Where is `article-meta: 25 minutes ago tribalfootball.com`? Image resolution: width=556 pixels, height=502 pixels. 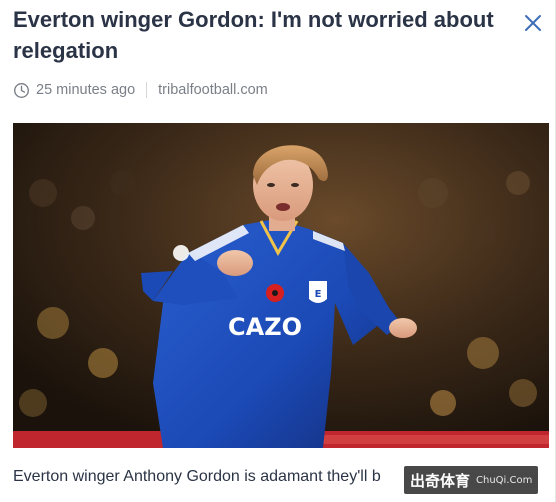
article-meta: 25 minutes ago tribalfootball.com is located at coordinates (140, 90).